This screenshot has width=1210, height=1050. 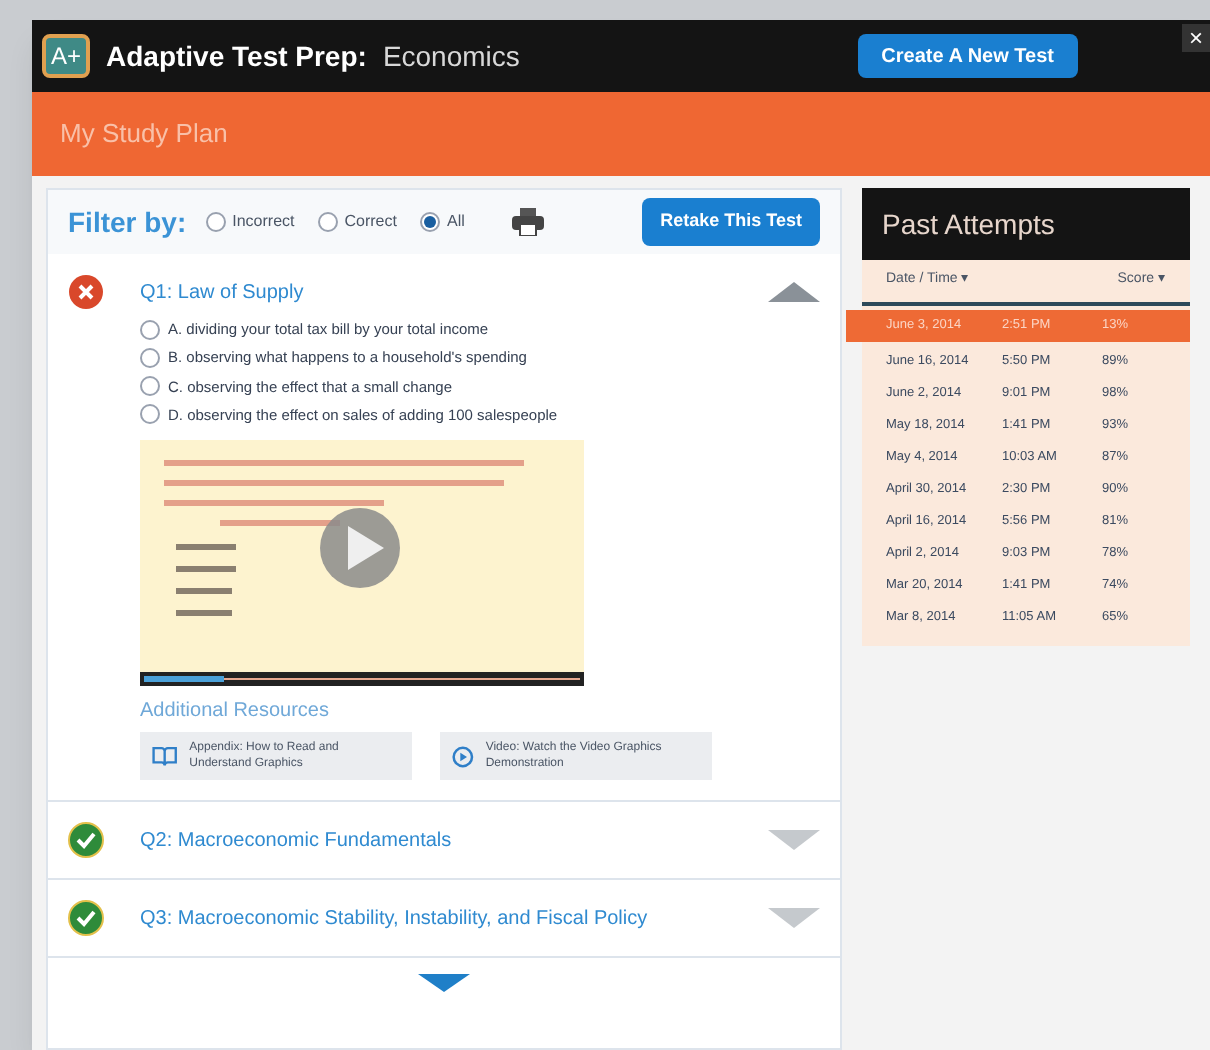 I want to click on subject-title: Economics, so click(x=451, y=56).